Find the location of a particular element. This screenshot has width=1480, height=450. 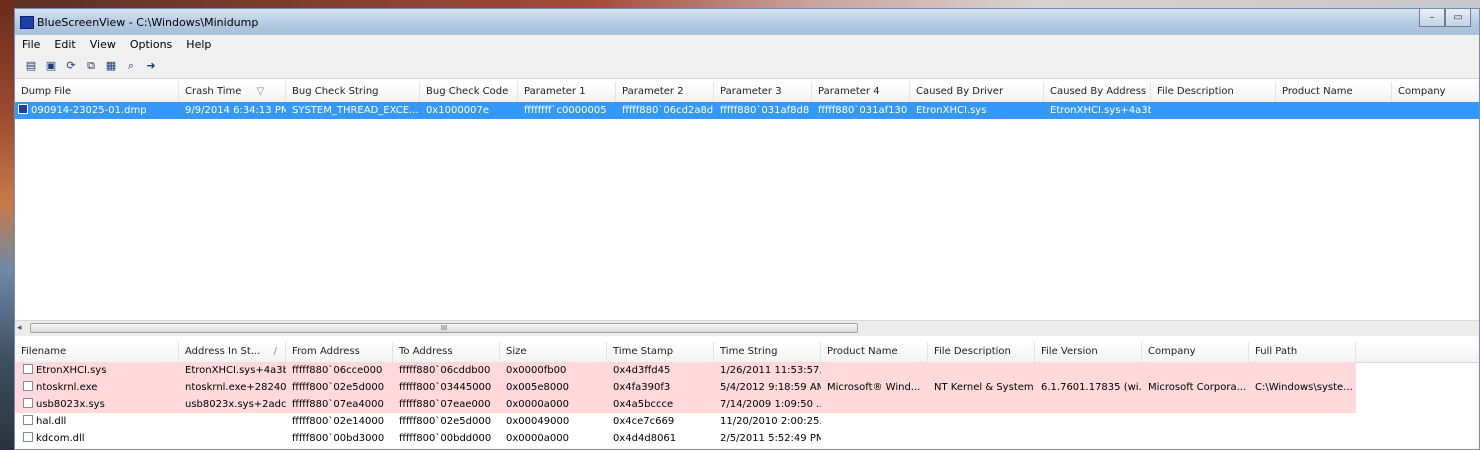

exit-icon: ➜ is located at coordinates (151, 66).